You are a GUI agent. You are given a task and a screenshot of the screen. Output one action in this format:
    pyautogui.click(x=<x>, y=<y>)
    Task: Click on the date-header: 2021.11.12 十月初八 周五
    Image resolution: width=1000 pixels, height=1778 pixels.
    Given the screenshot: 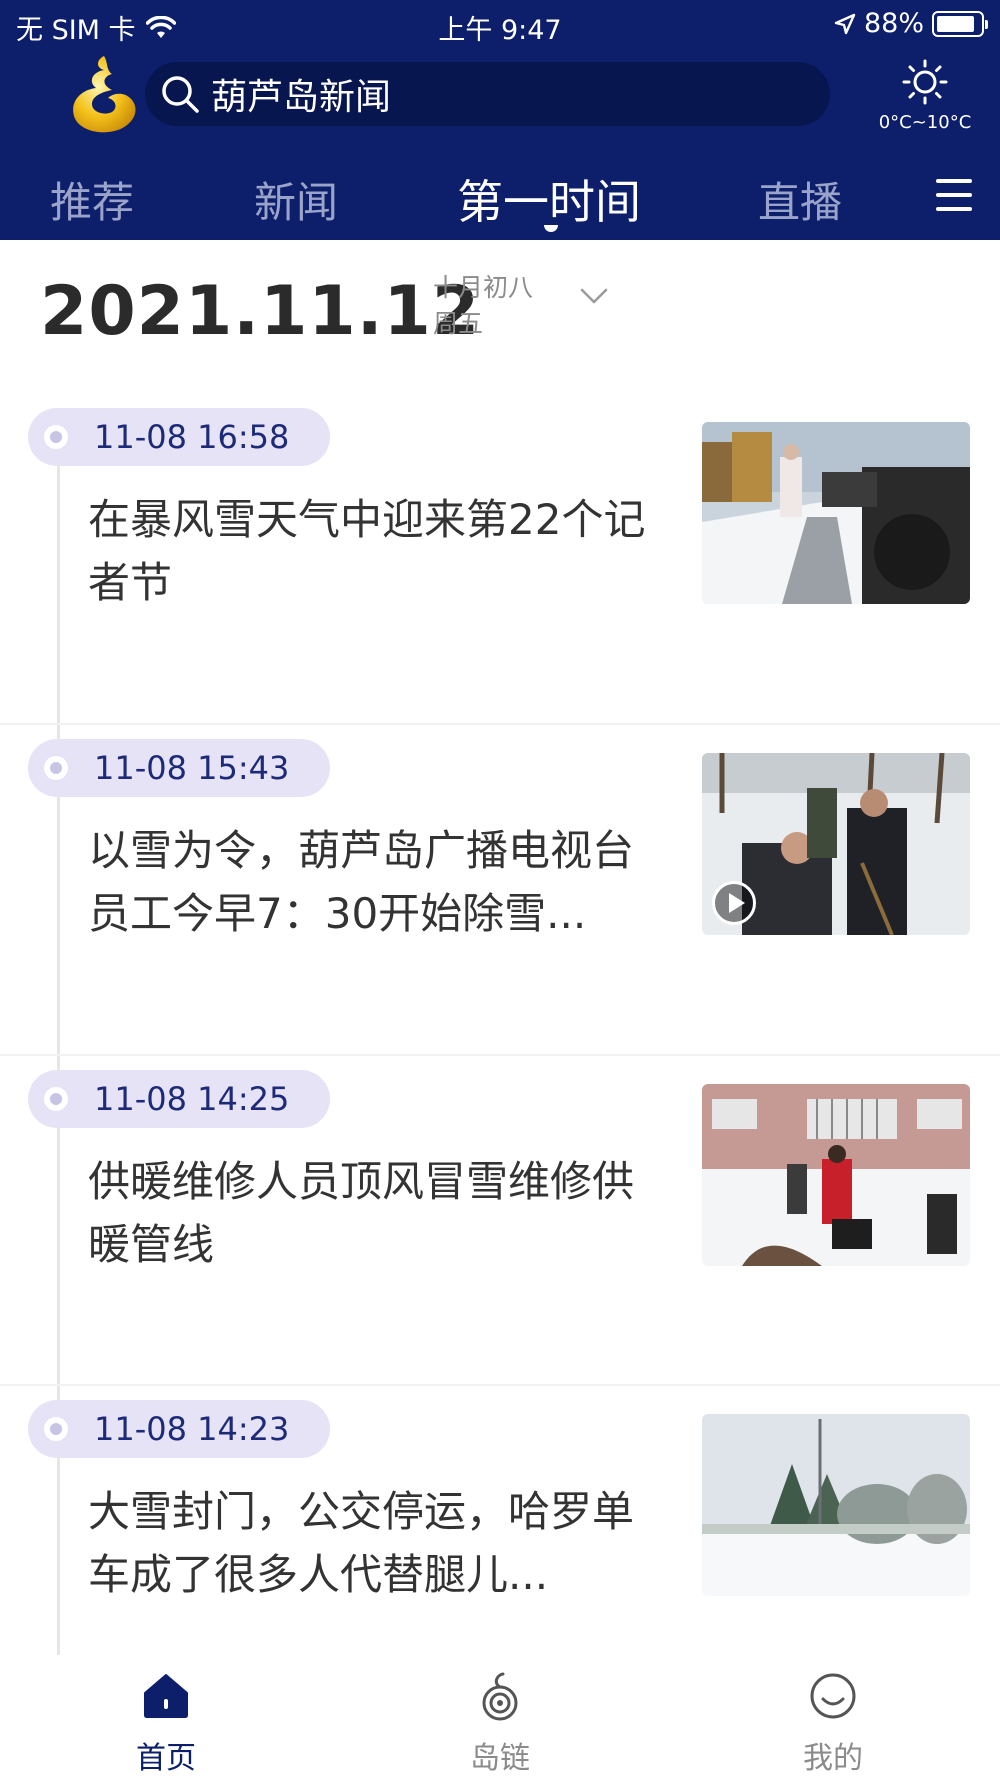 What is the action you would take?
    pyautogui.click(x=500, y=315)
    